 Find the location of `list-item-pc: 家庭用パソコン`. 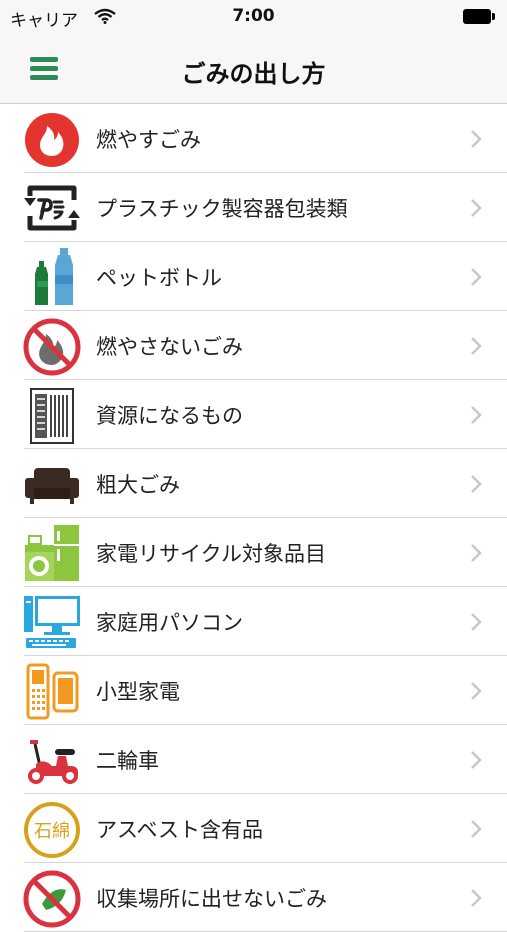

list-item-pc: 家庭用パソコン is located at coordinates (253, 621).